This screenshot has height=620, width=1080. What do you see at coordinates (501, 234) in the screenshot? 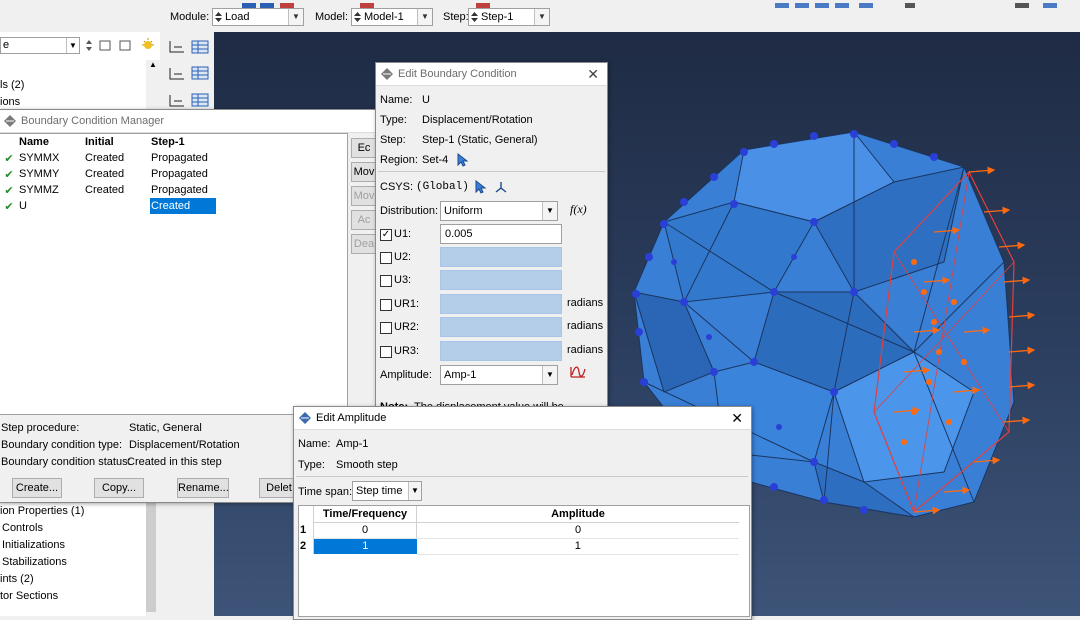
I see `u1-field: 0.005` at bounding box center [501, 234].